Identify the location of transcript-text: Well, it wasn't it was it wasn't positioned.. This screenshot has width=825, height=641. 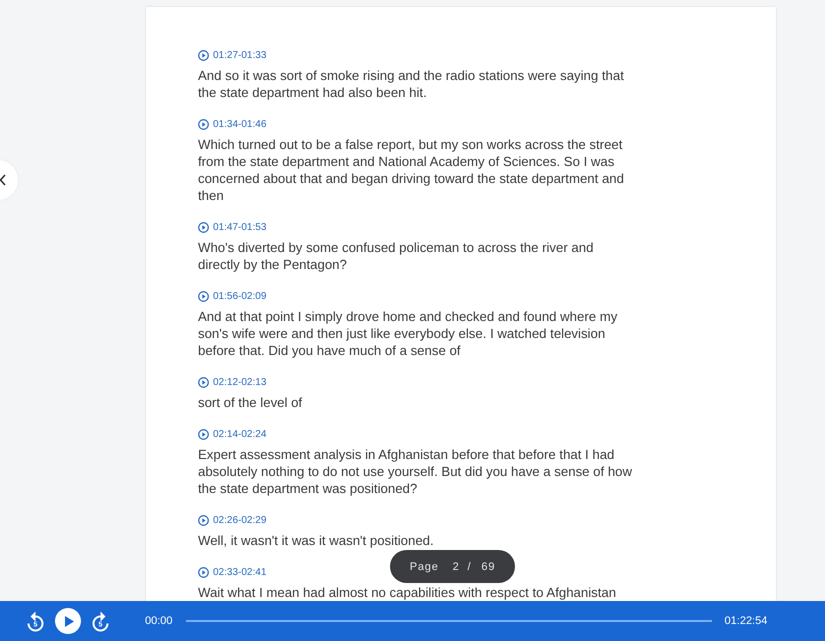
(316, 540).